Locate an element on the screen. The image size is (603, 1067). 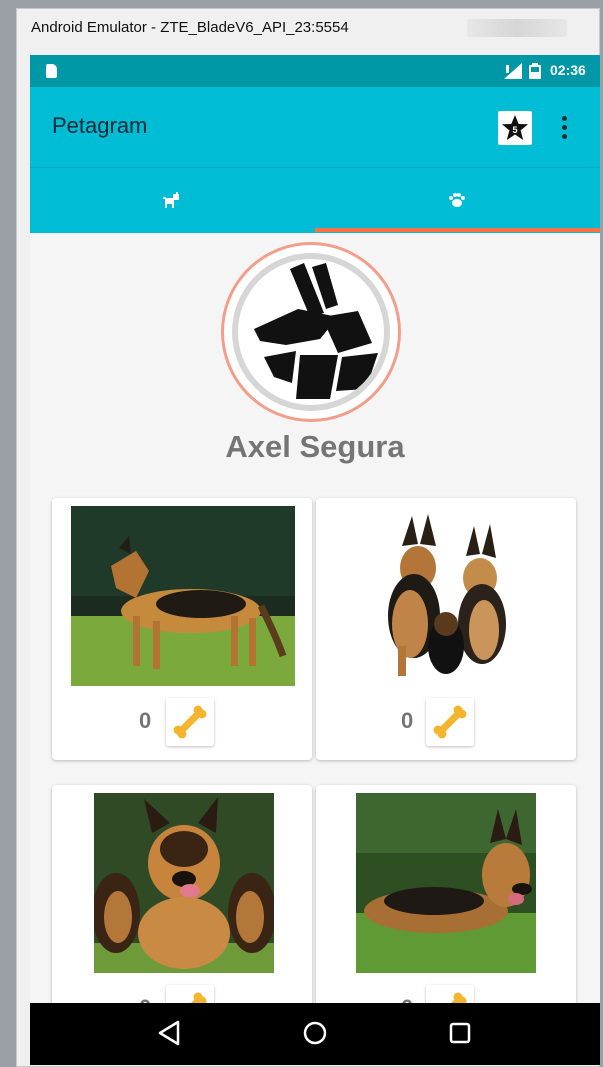
overflow-menu-icon is located at coordinates (564, 129).